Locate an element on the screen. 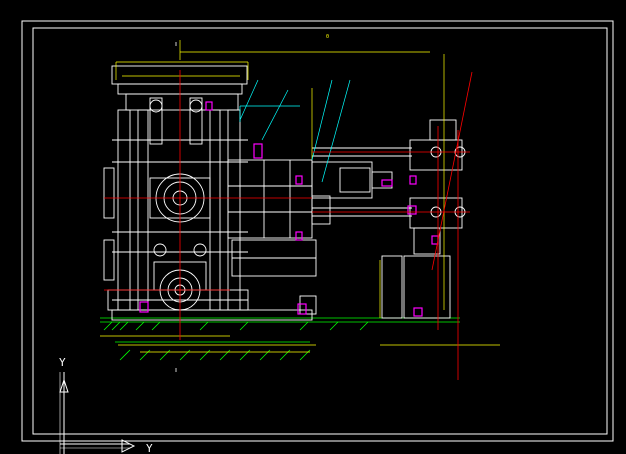  leader-lines is located at coordinates (295, 131).